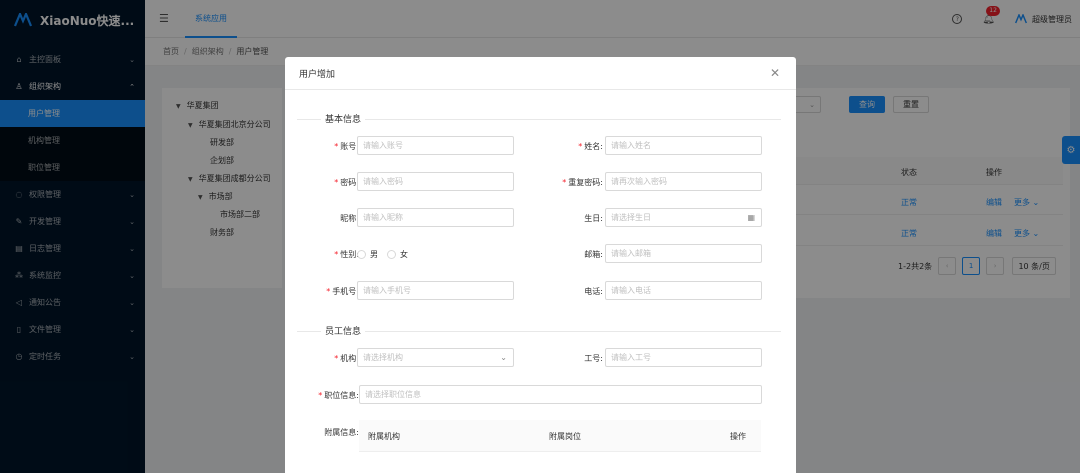 The image size is (1080, 473). Describe the element at coordinates (540, 73) in the screenshot. I see `modal-header: 用户增加` at that location.